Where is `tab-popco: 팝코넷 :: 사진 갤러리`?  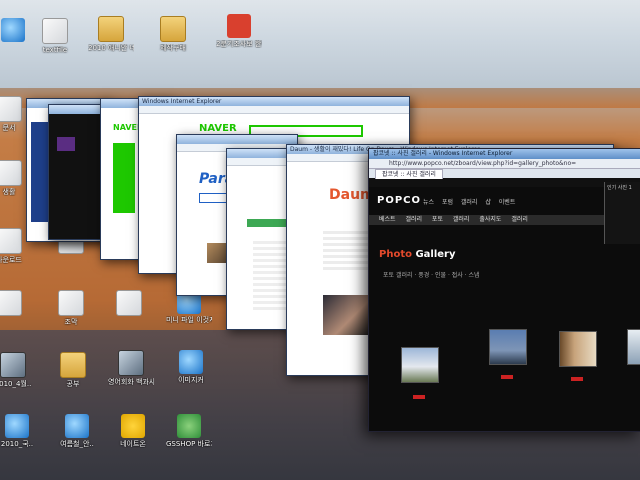 tab-popco: 팝코넷 :: 사진 갤러리 is located at coordinates (409, 174).